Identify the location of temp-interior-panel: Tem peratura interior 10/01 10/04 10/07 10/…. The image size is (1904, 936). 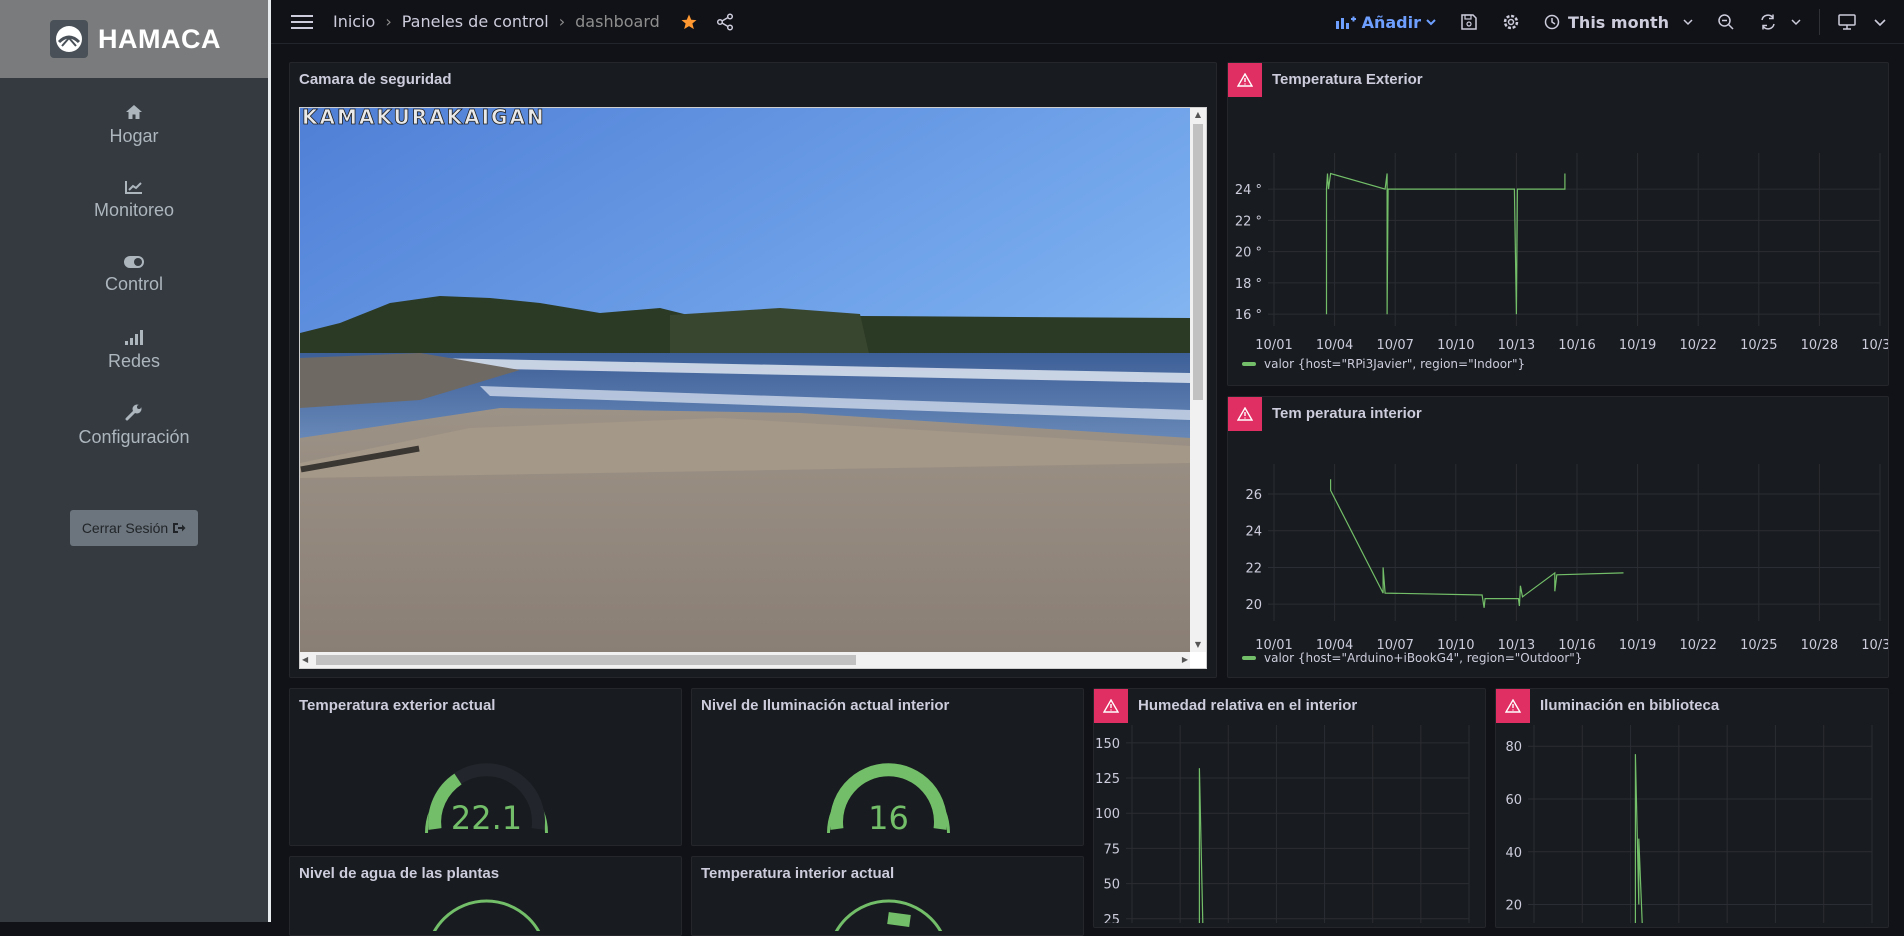
(1558, 537).